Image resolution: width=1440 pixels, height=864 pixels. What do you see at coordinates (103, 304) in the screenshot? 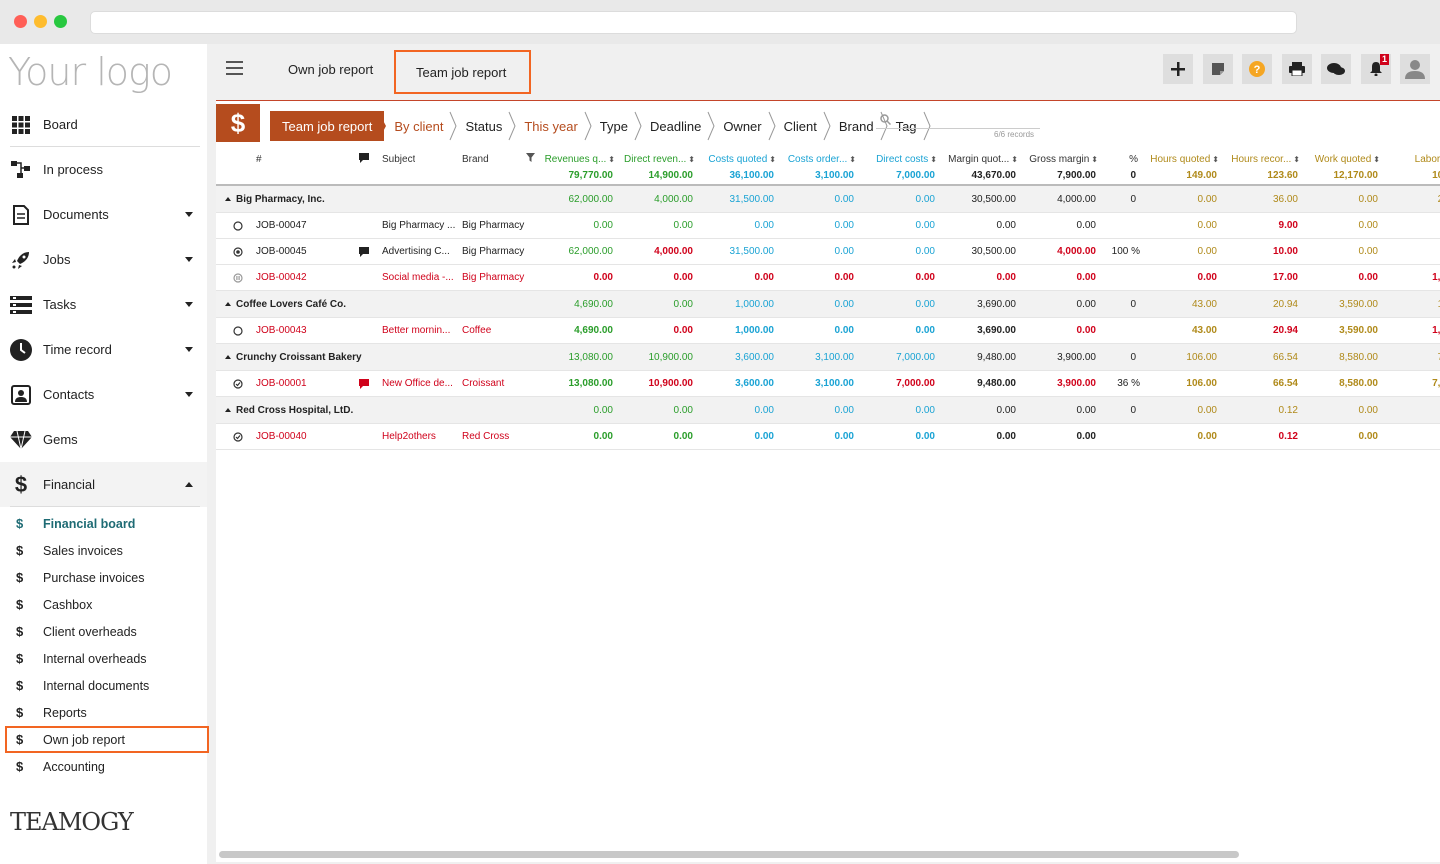
I see `sidebar-item-tasks: Tasks` at bounding box center [103, 304].